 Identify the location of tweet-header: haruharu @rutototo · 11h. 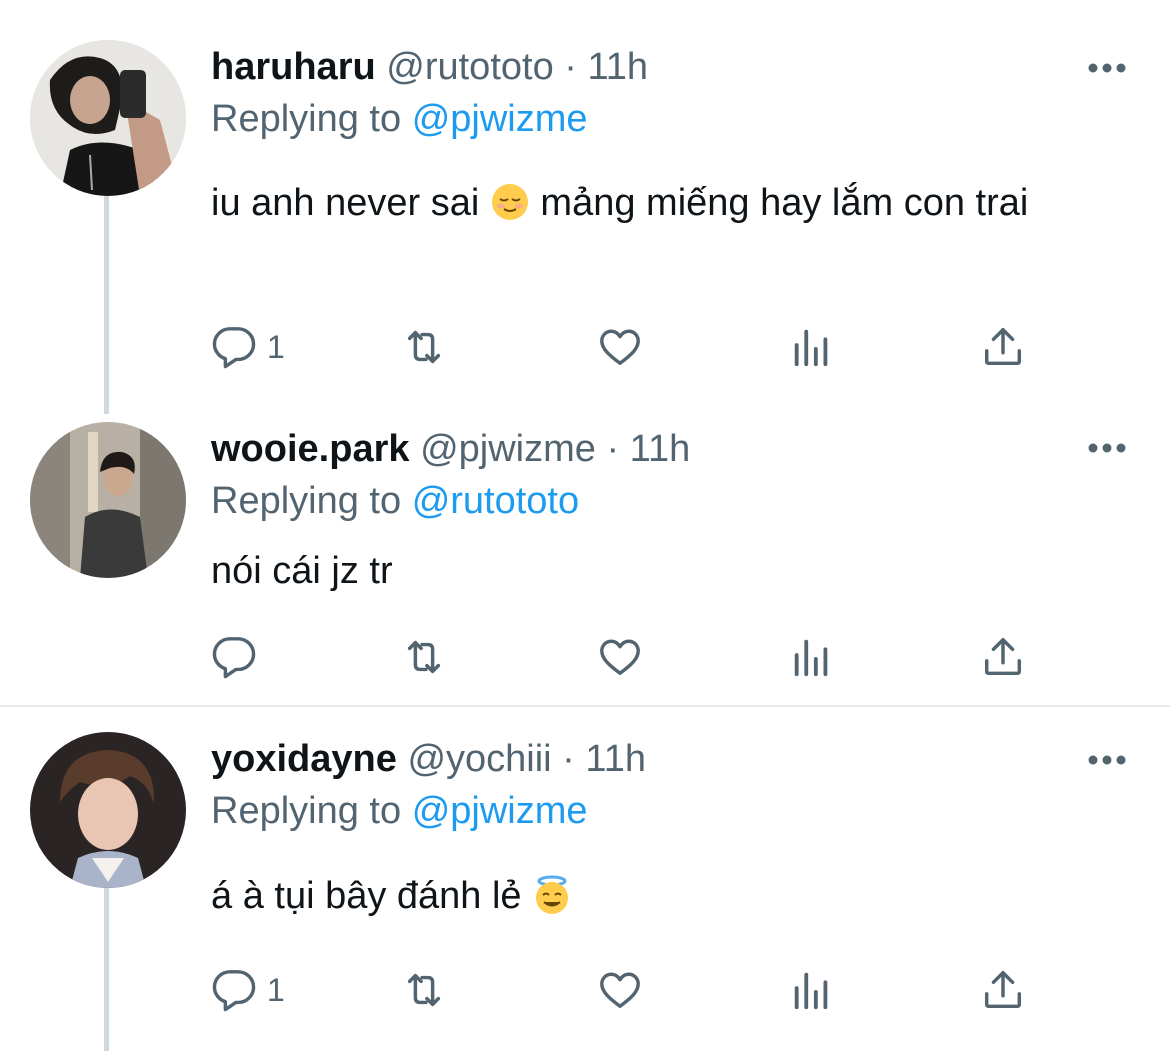
(429, 67).